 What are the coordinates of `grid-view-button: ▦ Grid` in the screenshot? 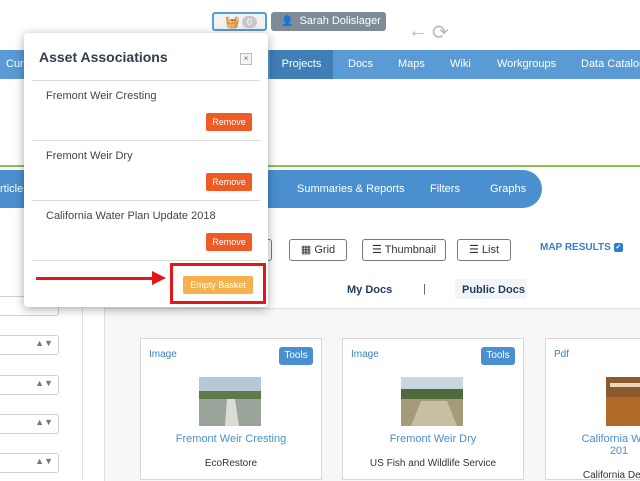 It's located at (318, 250).